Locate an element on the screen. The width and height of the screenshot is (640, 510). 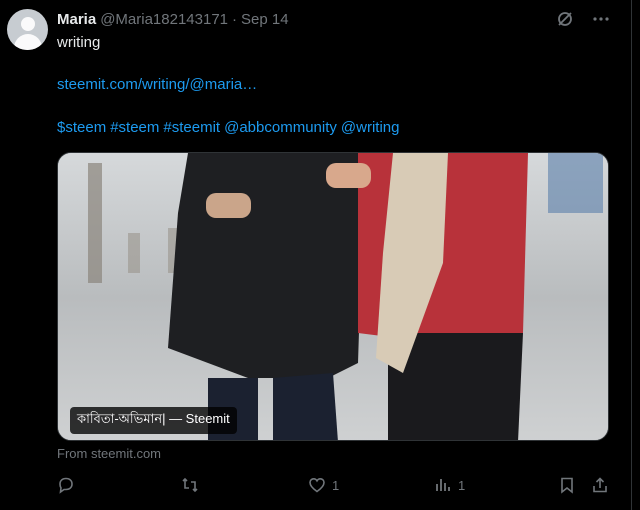
like-button: 1 is located at coordinates (323, 485).